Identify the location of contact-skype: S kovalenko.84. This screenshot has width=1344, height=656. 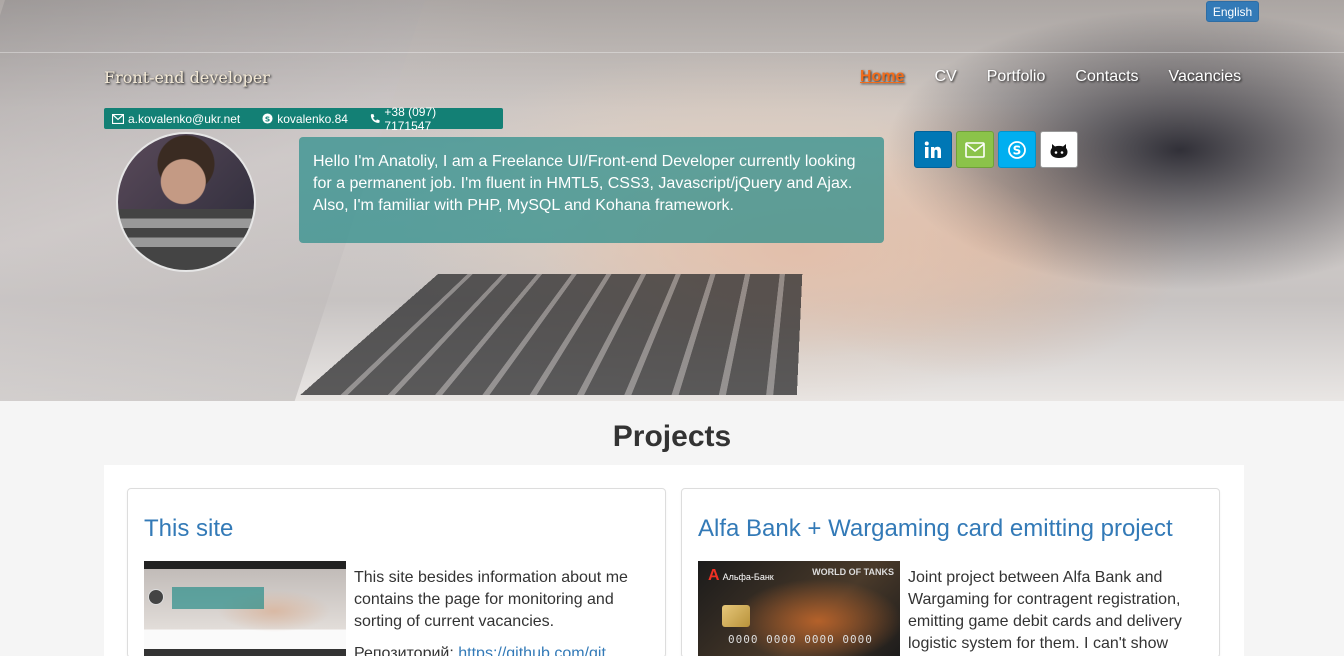
(305, 119).